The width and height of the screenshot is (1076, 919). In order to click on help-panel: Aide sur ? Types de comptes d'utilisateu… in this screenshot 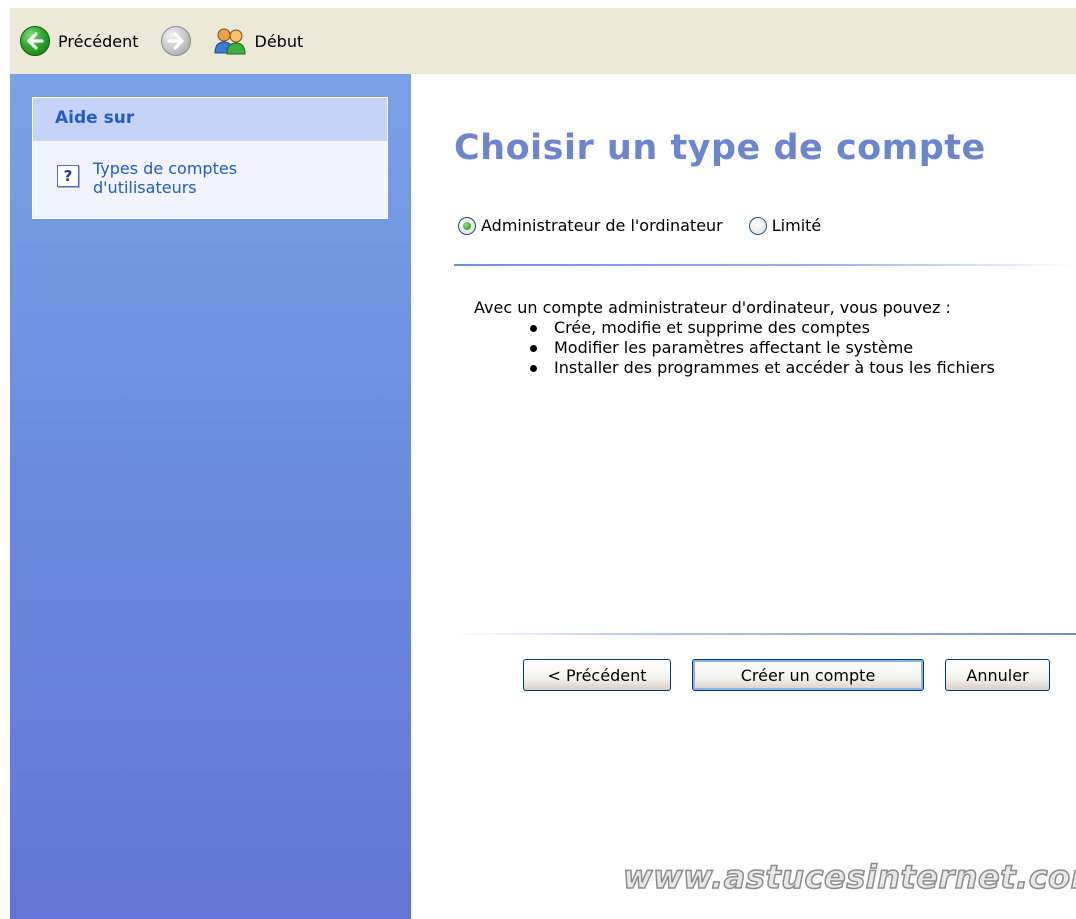, I will do `click(210, 158)`.